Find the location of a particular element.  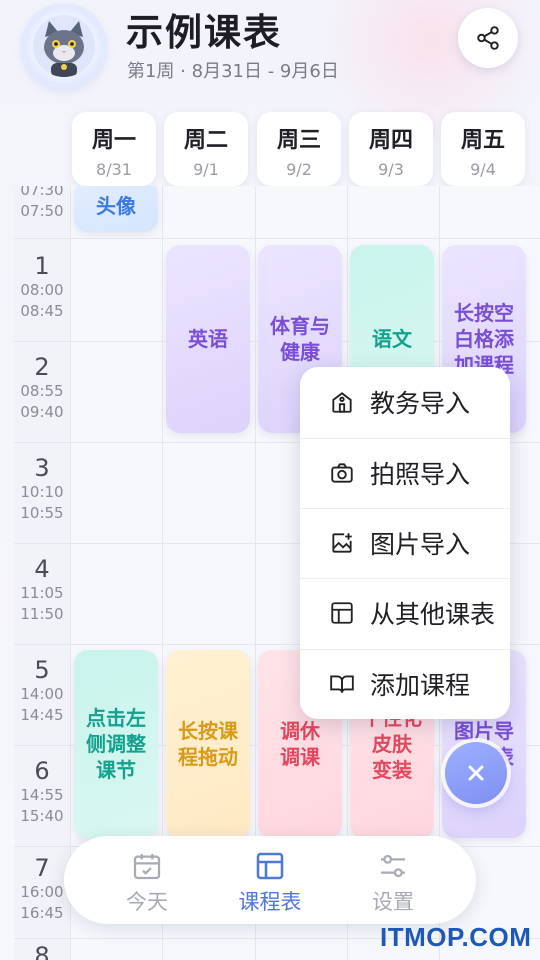

course-card-hint-drag: 长按课 程拖动 is located at coordinates (208, 744).